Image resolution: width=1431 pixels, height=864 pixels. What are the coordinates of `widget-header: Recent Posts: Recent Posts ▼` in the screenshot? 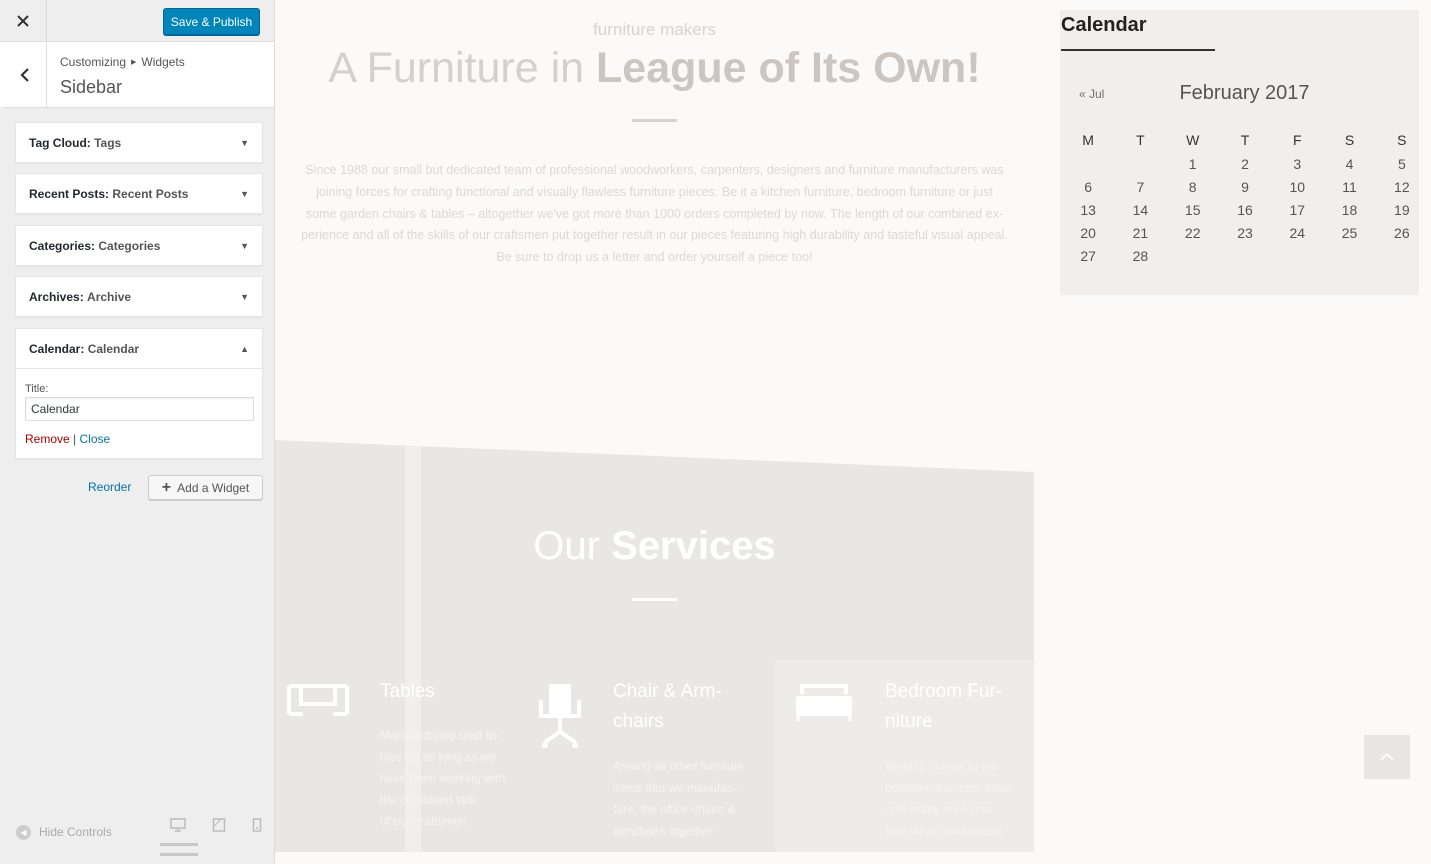 It's located at (139, 193).